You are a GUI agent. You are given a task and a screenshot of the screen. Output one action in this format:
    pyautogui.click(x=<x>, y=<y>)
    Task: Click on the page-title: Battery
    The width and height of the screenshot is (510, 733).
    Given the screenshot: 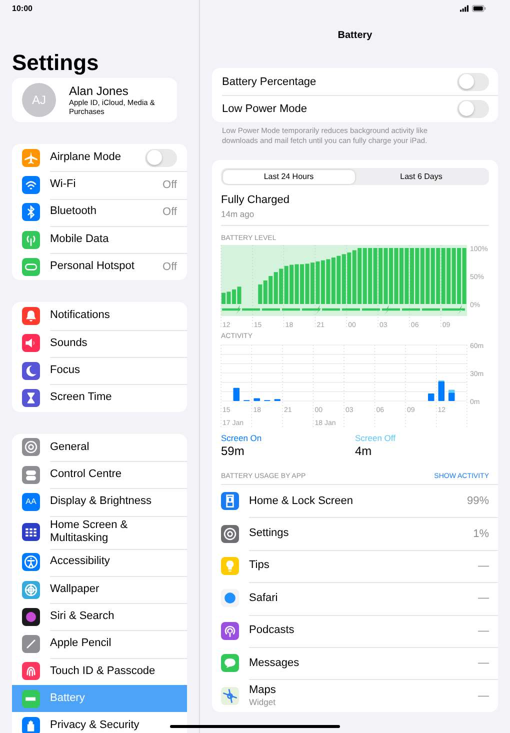 What is the action you would take?
    pyautogui.click(x=355, y=36)
    